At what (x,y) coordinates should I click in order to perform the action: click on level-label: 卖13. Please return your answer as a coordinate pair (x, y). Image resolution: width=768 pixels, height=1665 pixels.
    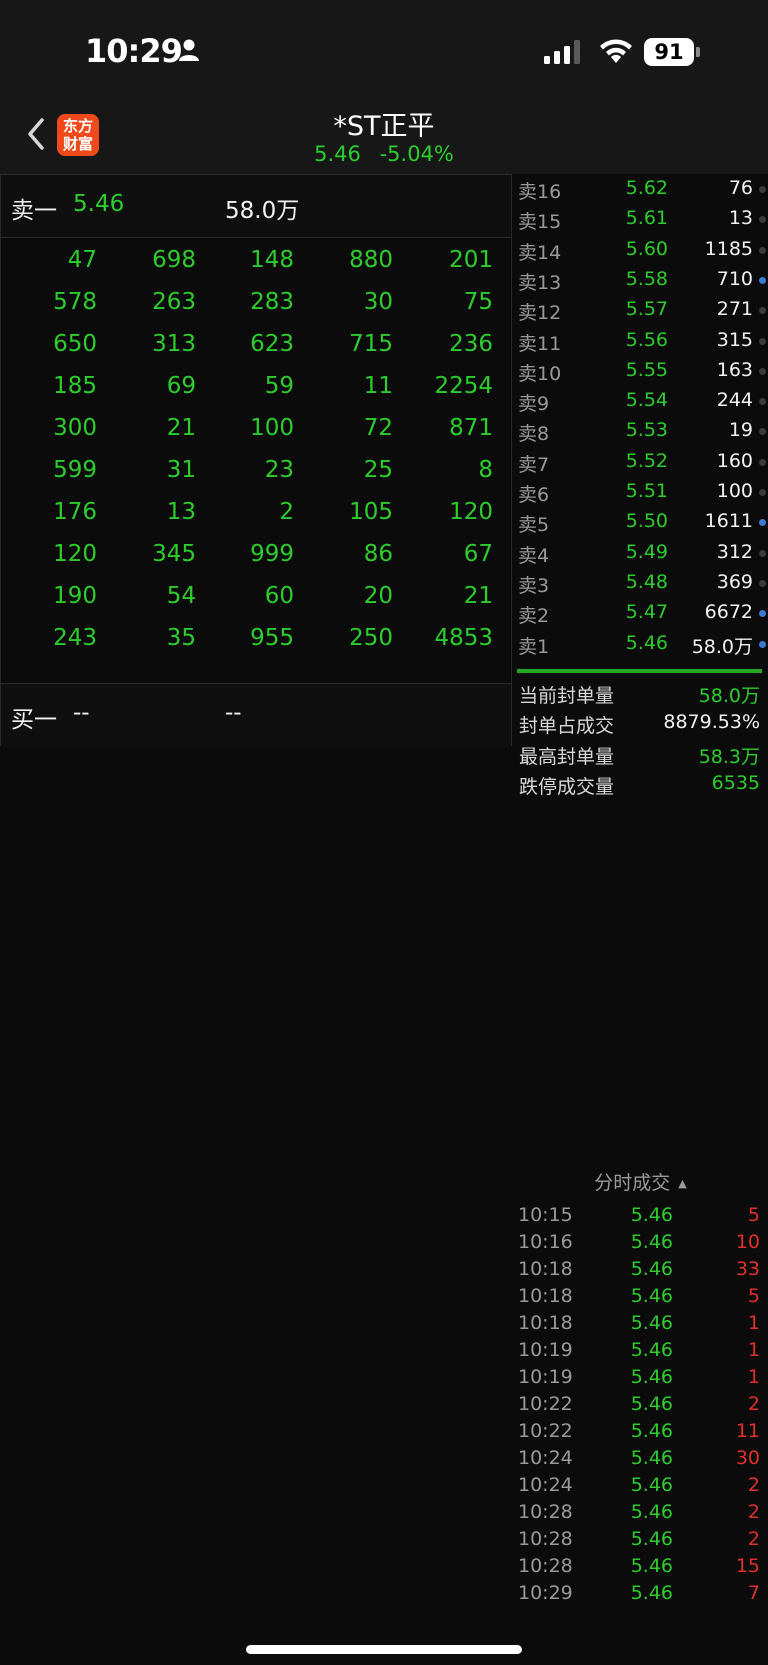
    Looking at the image, I should click on (540, 282).